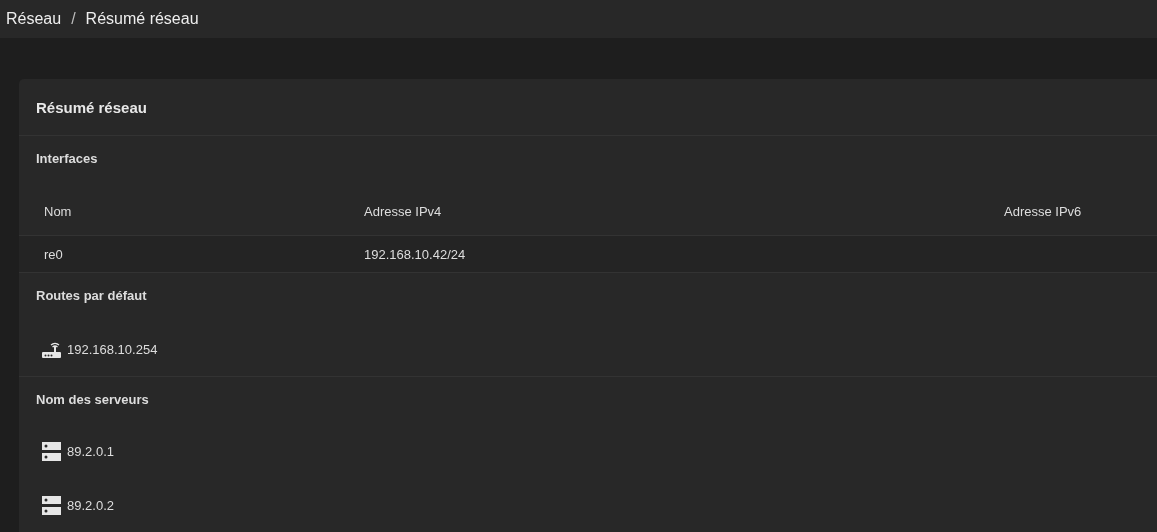 This screenshot has height=532, width=1157. Describe the element at coordinates (92, 400) in the screenshot. I see `section-title: Nom des serveurs` at that location.